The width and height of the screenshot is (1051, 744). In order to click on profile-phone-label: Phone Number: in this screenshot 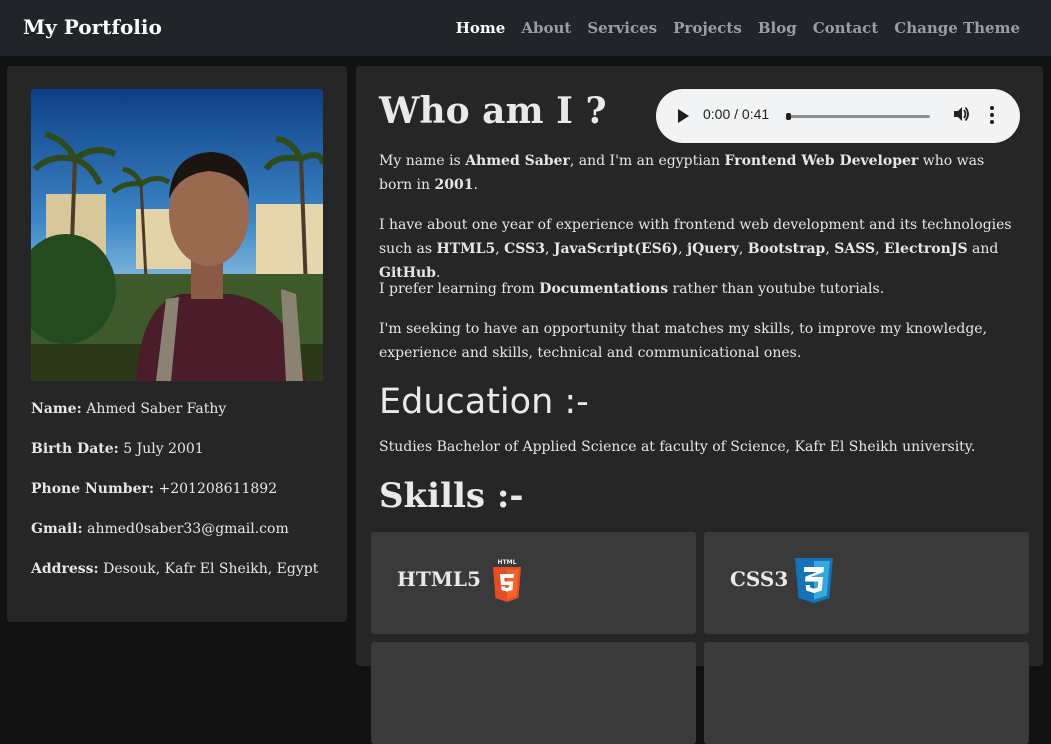, I will do `click(93, 489)`.